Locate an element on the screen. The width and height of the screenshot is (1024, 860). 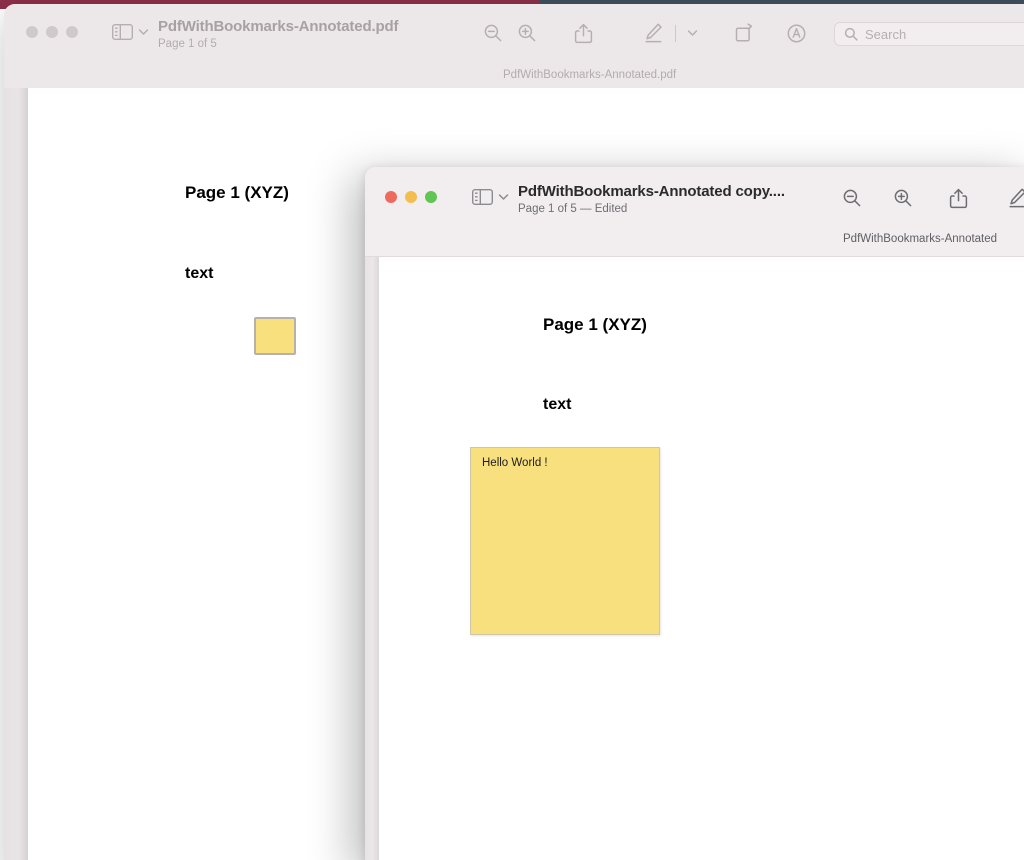
background-traffic-lights is located at coordinates (52, 32).